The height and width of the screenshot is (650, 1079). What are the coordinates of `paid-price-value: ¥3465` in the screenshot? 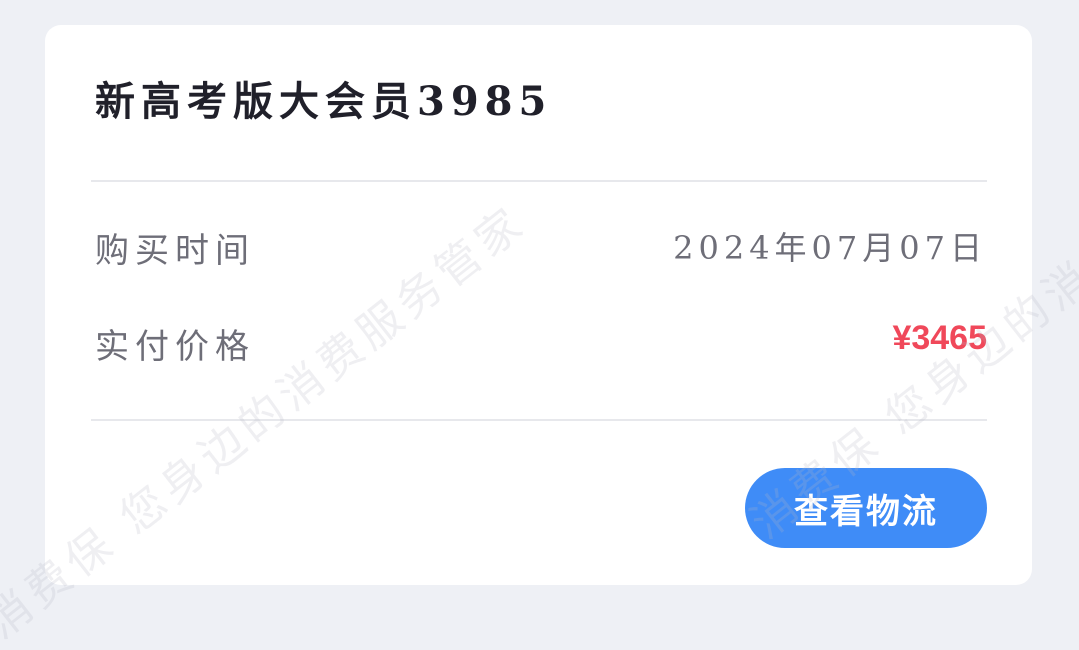 It's located at (939, 338).